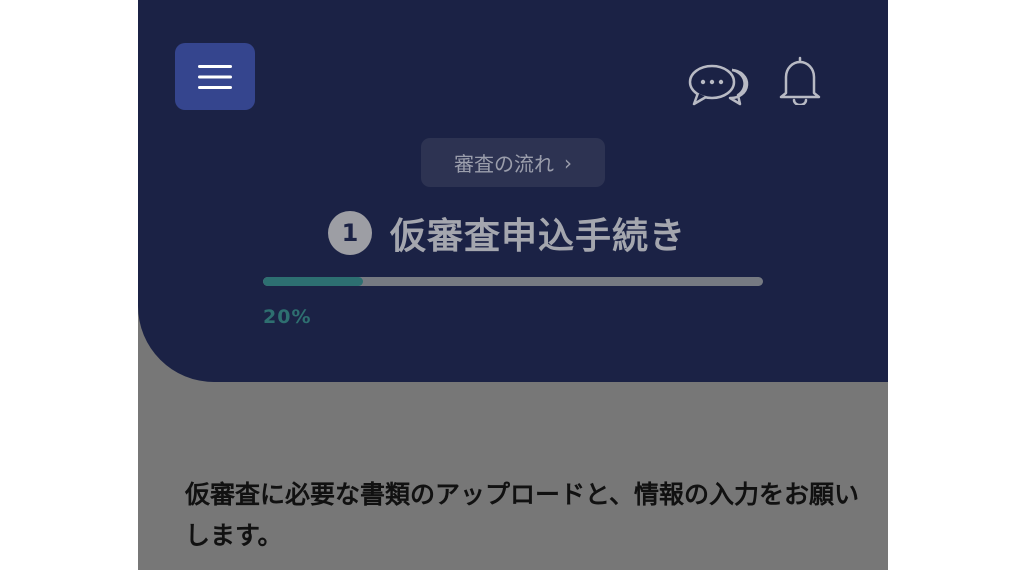  I want to click on progress-bar, so click(513, 281).